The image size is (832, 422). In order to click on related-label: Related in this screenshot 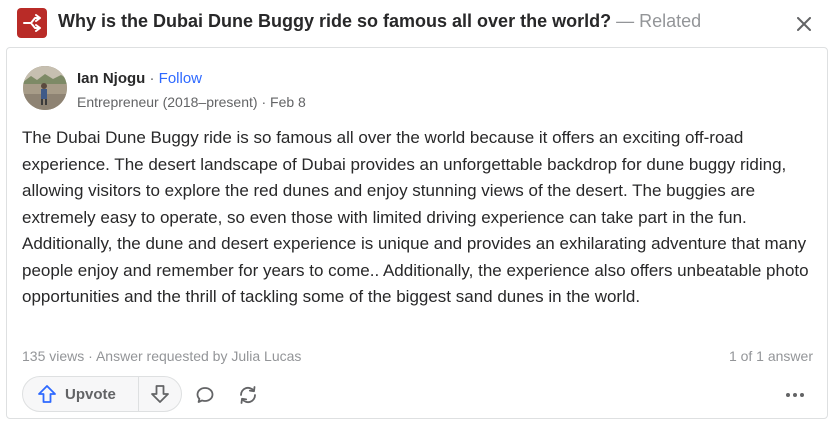, I will do `click(670, 21)`.